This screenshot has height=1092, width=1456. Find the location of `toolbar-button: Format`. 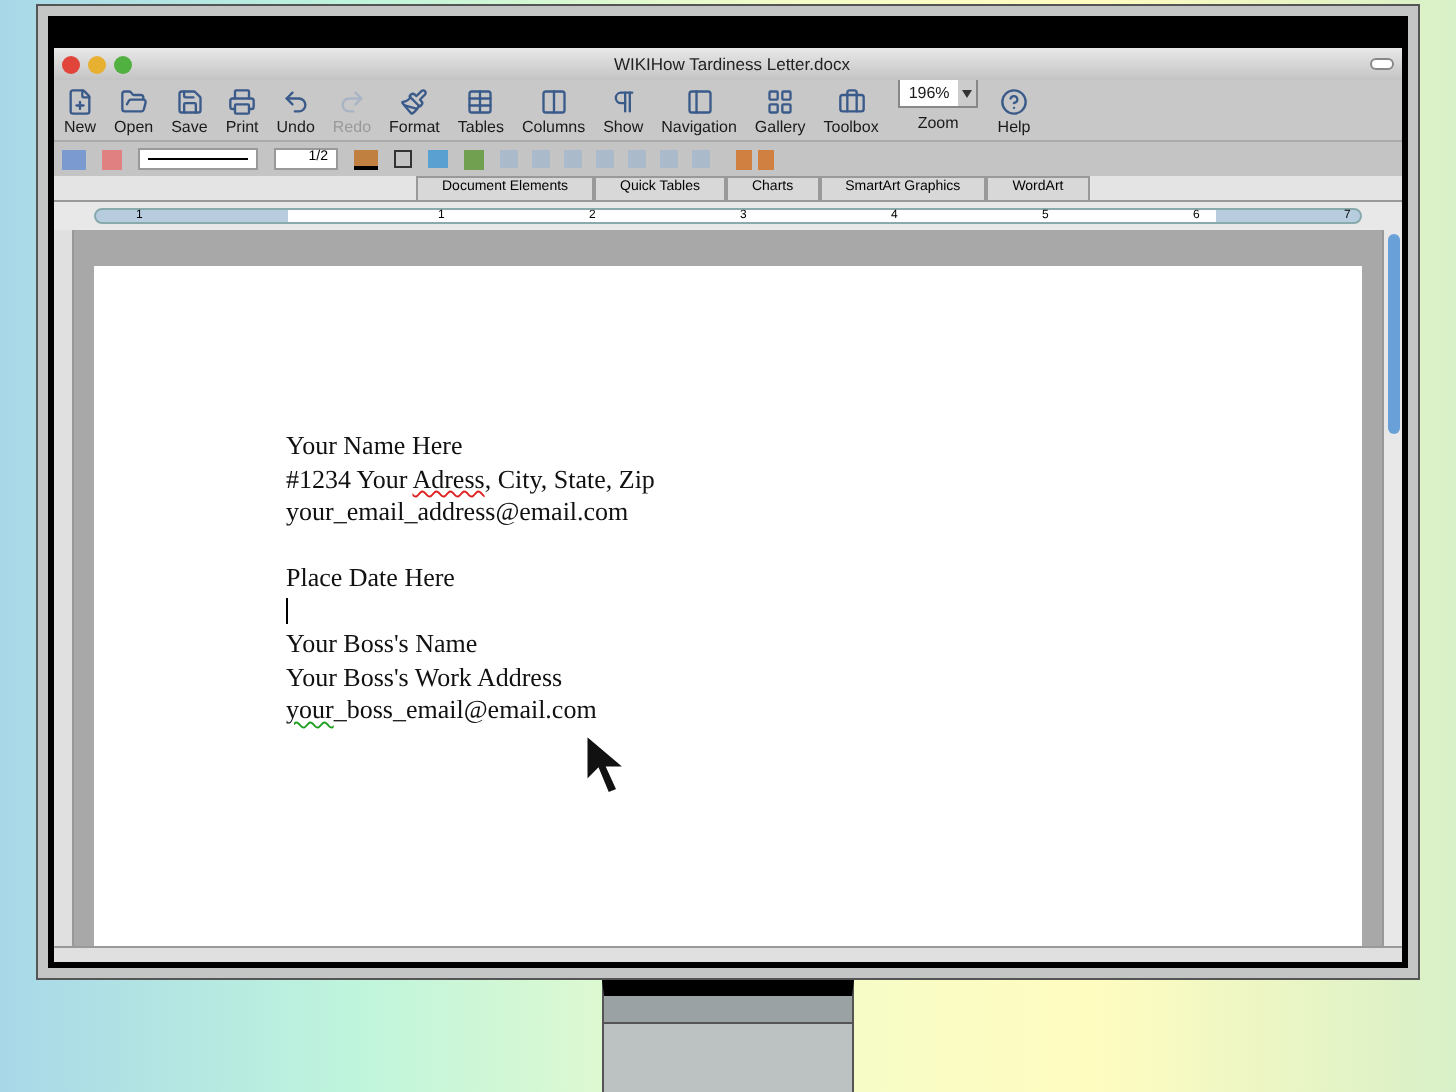

toolbar-button: Format is located at coordinates (414, 112).